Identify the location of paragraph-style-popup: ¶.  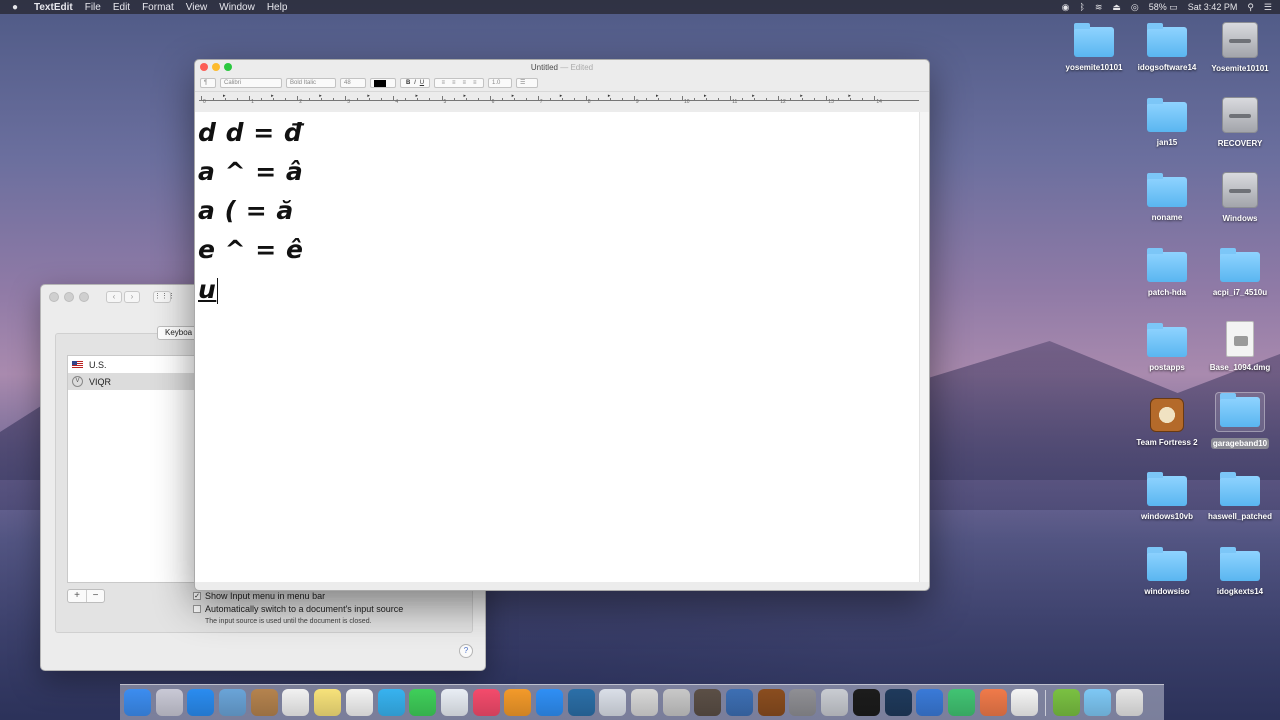
(208, 83).